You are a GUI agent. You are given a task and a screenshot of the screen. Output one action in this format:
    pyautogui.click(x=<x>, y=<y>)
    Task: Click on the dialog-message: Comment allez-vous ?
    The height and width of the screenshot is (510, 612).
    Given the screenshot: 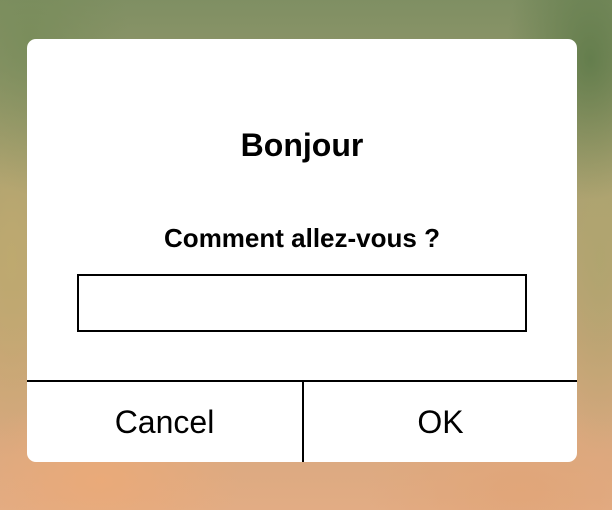 What is the action you would take?
    pyautogui.click(x=302, y=238)
    